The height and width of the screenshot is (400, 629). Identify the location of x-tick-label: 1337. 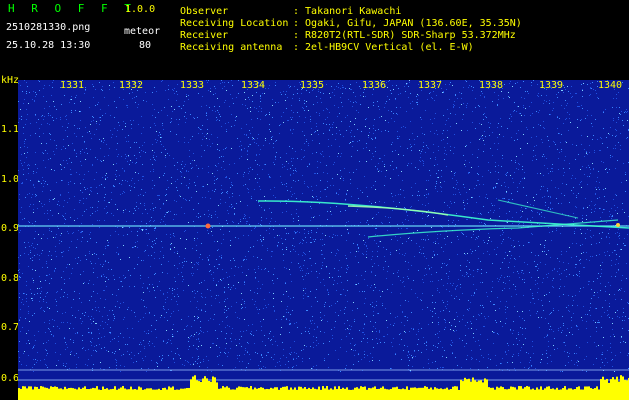
(430, 85).